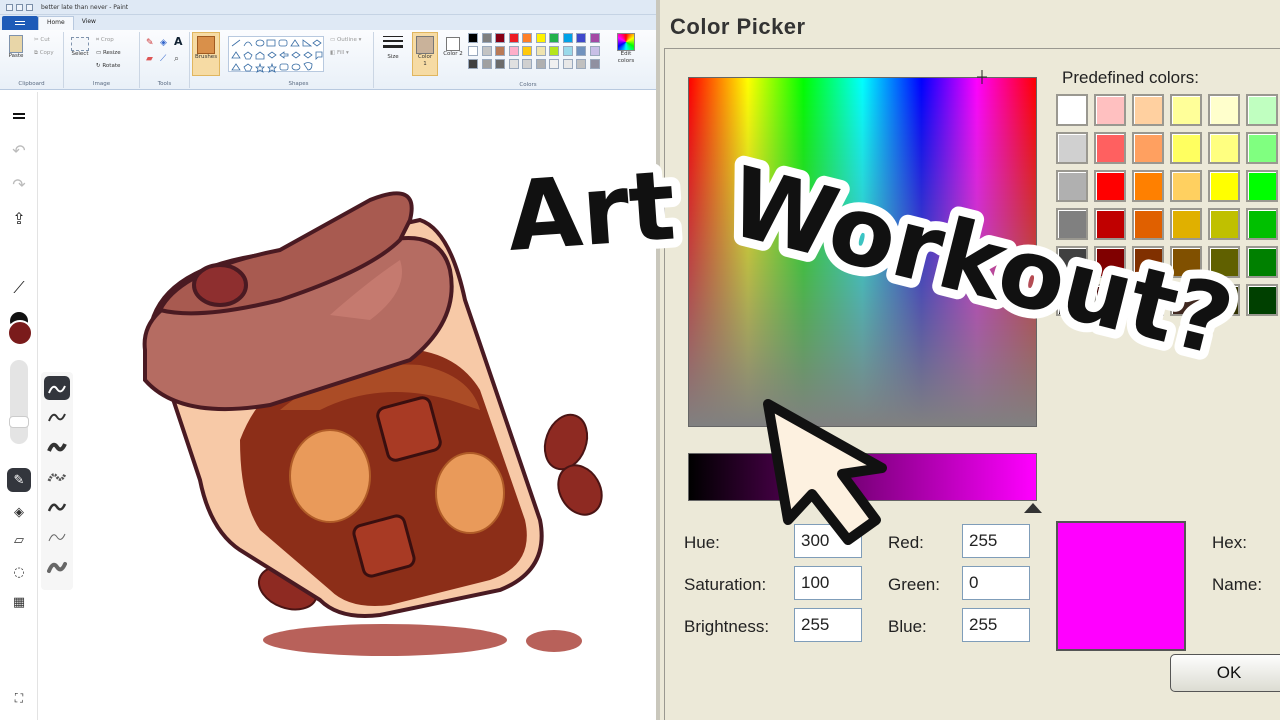  I want to click on color-spectrum-field, so click(862, 252).